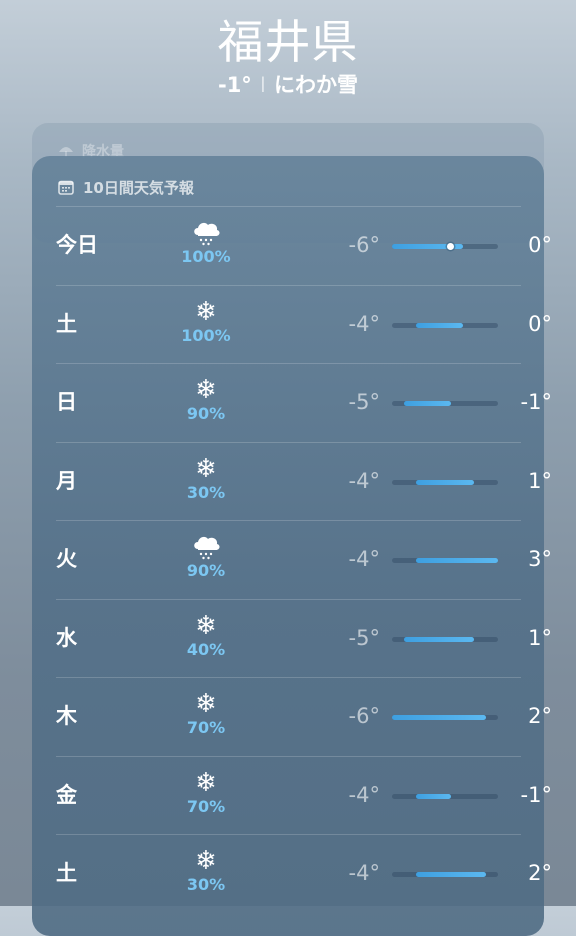 This screenshot has height=936, width=576. I want to click on forecast-row: 木 ❄ 70% -6° 2°, so click(304, 716).